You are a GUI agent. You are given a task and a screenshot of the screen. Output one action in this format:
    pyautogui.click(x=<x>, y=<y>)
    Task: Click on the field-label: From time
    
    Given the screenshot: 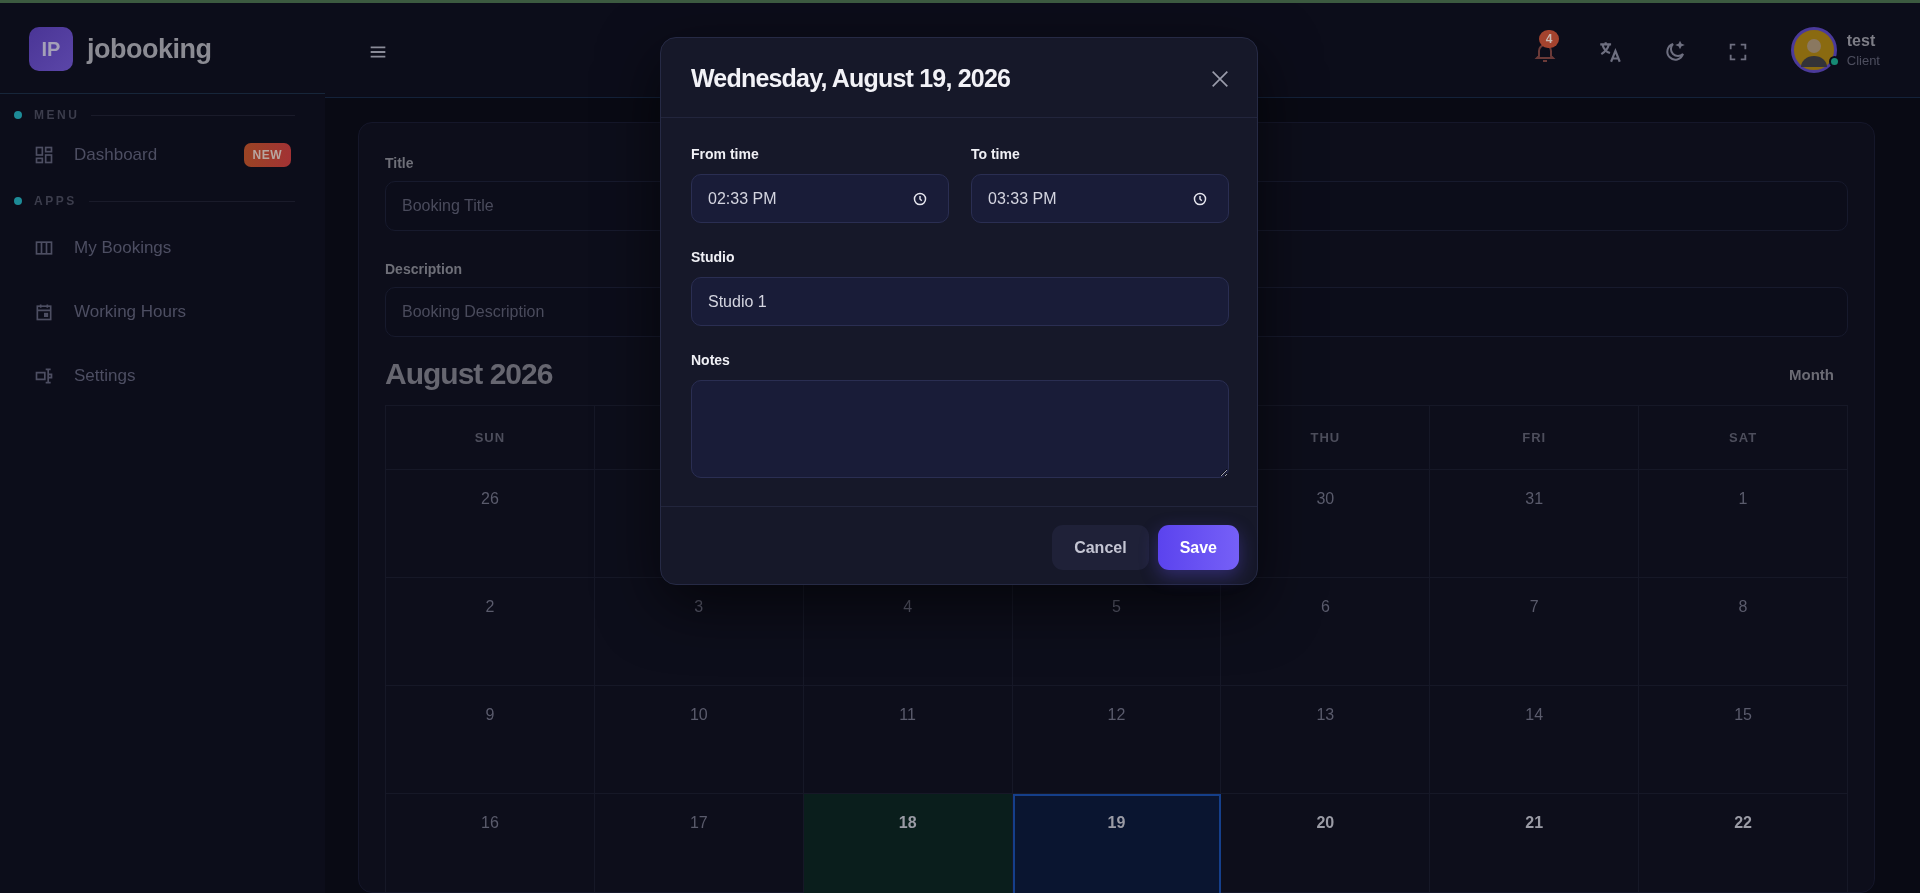 What is the action you would take?
    pyautogui.click(x=725, y=154)
    